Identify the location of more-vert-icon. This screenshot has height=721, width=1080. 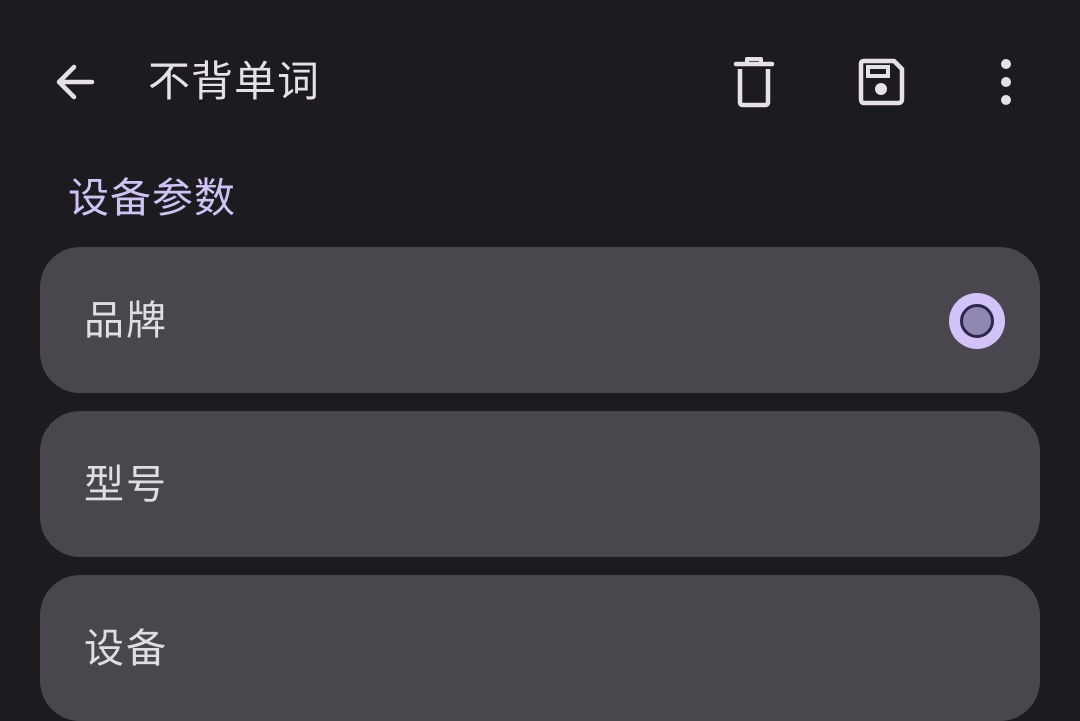
(1006, 82).